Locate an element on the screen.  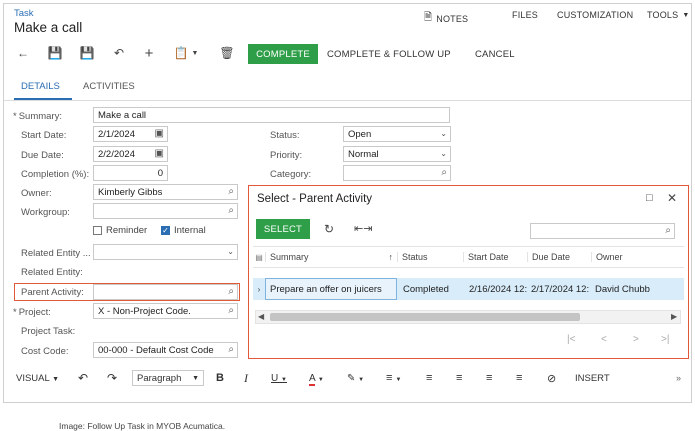
checkbox-unchecked-icon is located at coordinates (97, 230).